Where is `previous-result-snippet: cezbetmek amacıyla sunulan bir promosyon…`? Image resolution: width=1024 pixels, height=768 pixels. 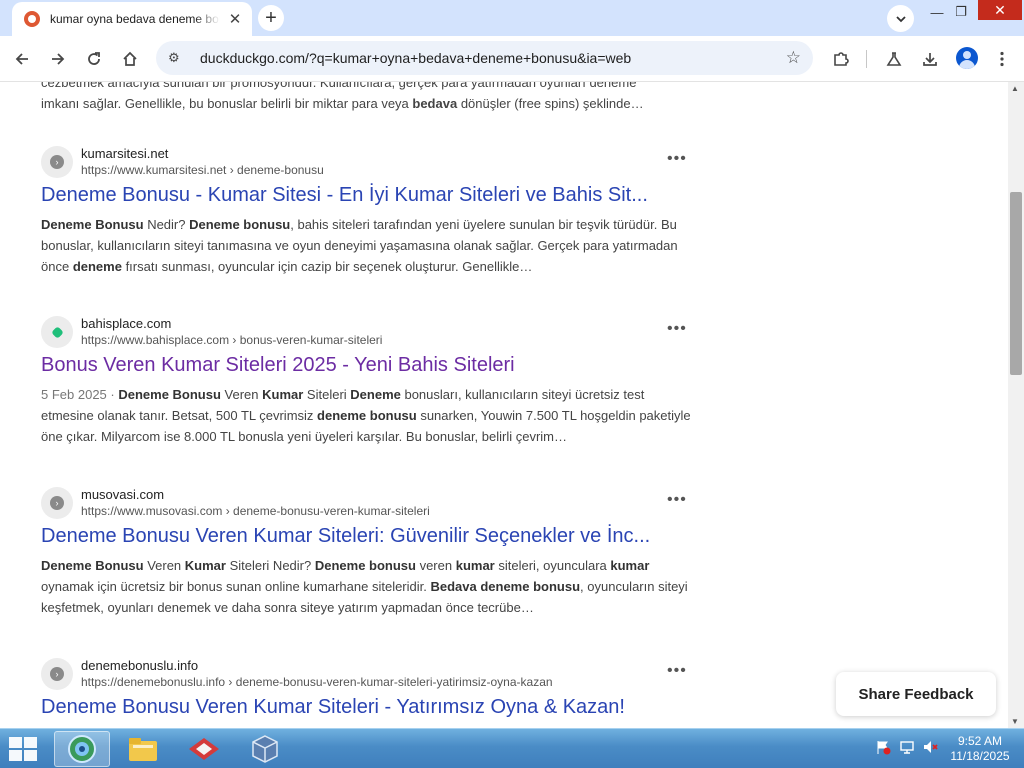
previous-result-snippet: cezbetmek amacıyla sunulan bir promosyon… is located at coordinates (371, 98).